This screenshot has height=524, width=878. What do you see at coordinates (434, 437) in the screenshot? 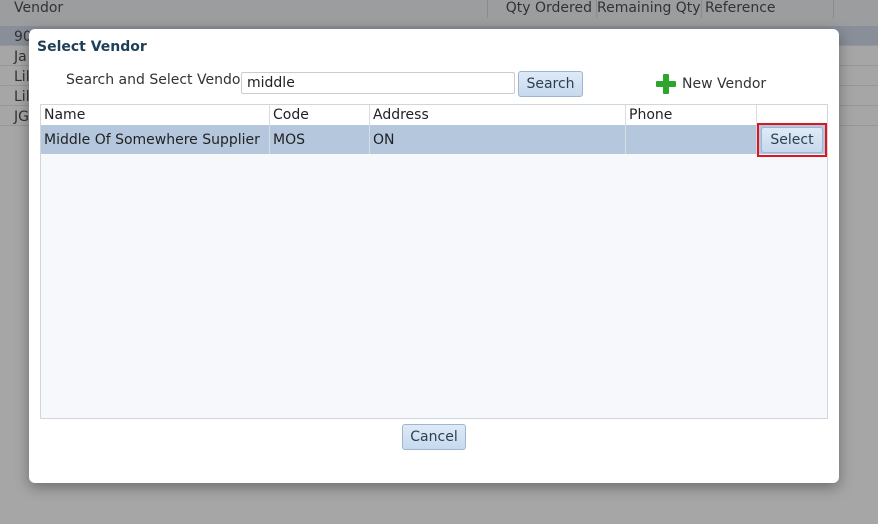
I see `cancel-button: Cancel` at bounding box center [434, 437].